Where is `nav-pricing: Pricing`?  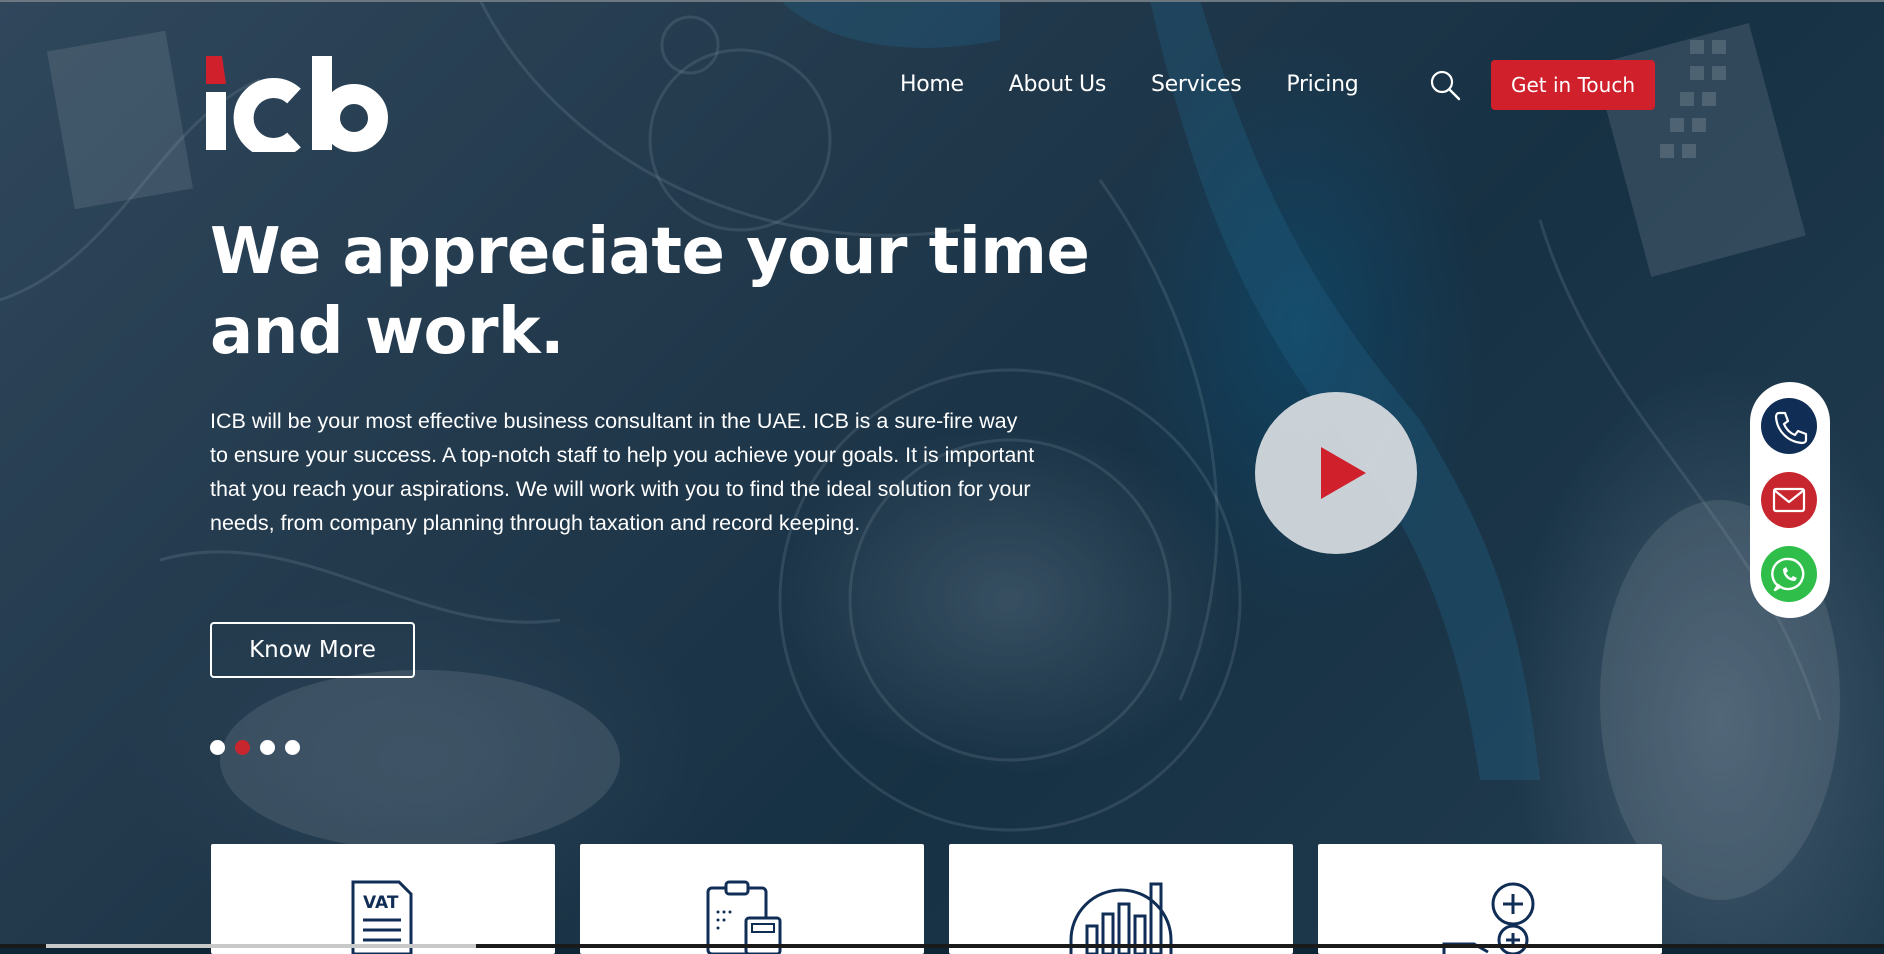 nav-pricing: Pricing is located at coordinates (1322, 84).